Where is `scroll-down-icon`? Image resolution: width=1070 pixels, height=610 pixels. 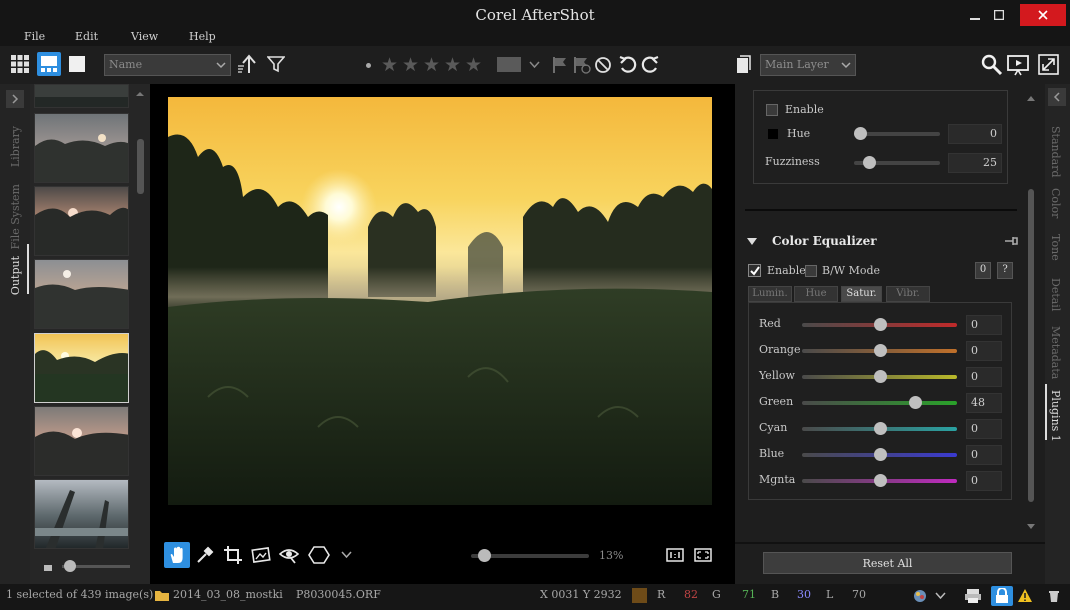 scroll-down-icon is located at coordinates (1031, 527).